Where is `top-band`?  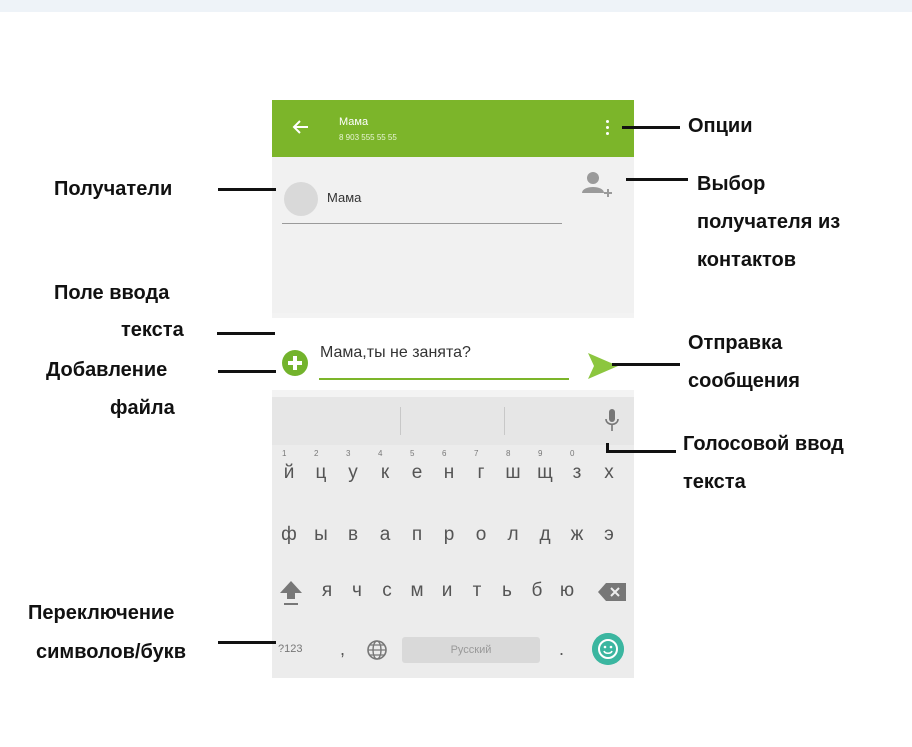 top-band is located at coordinates (456, 6).